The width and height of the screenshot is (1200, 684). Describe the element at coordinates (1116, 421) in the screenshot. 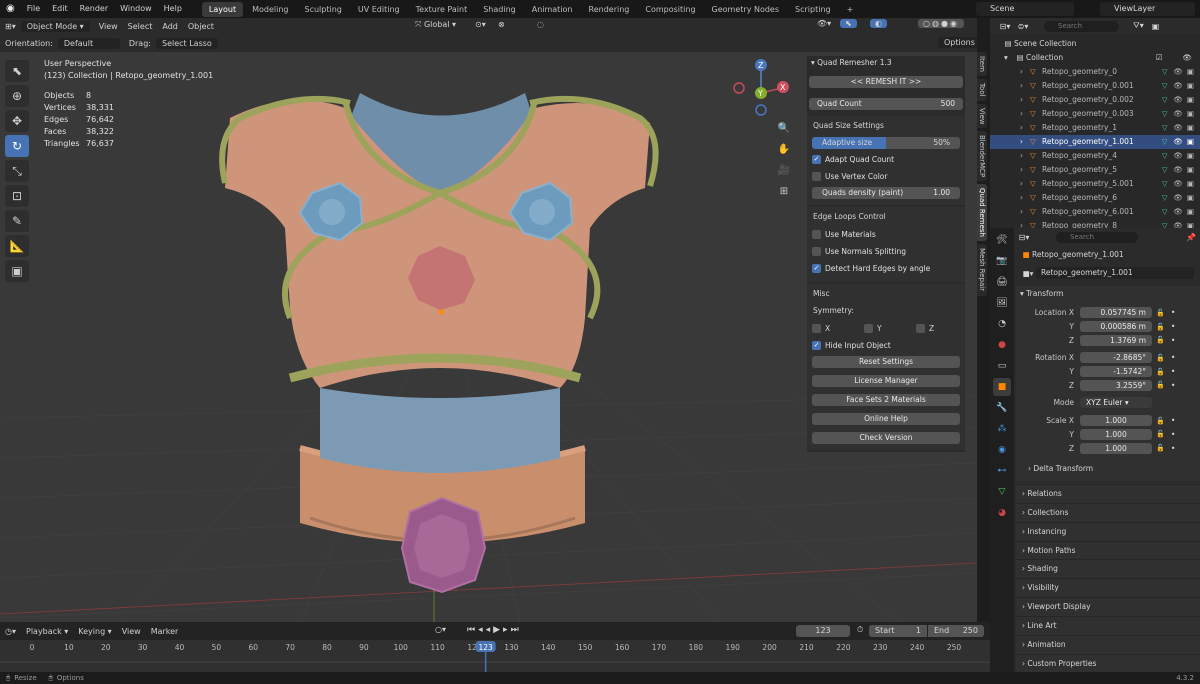

I see `scale-x-field: 1.000` at that location.